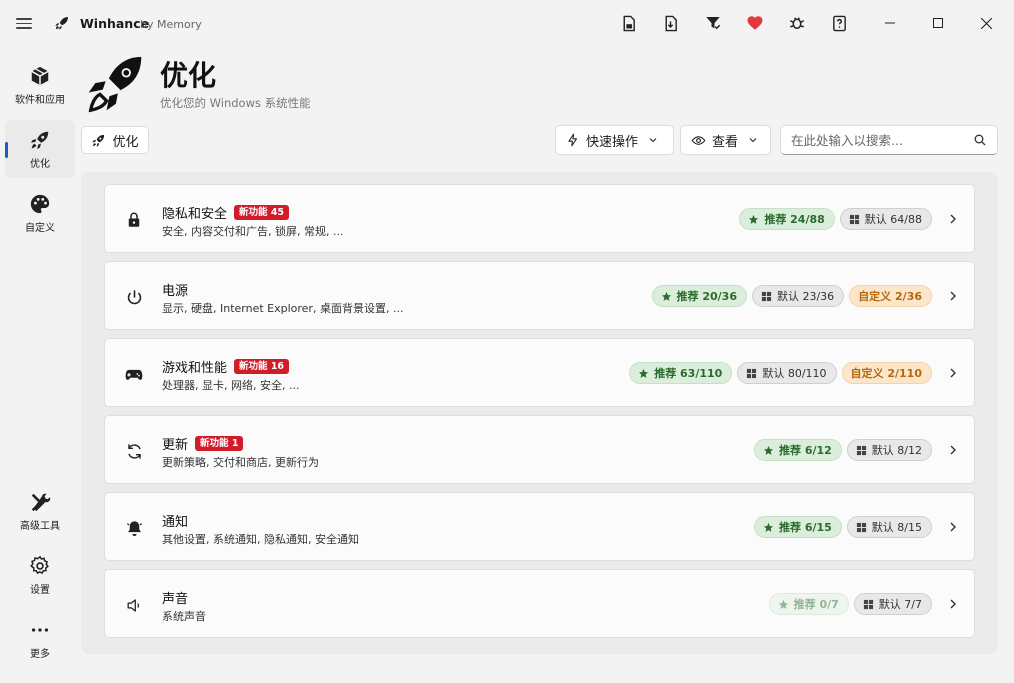  Describe the element at coordinates (262, 366) in the screenshot. I see `new-feature-badge: 新功能 16` at that location.